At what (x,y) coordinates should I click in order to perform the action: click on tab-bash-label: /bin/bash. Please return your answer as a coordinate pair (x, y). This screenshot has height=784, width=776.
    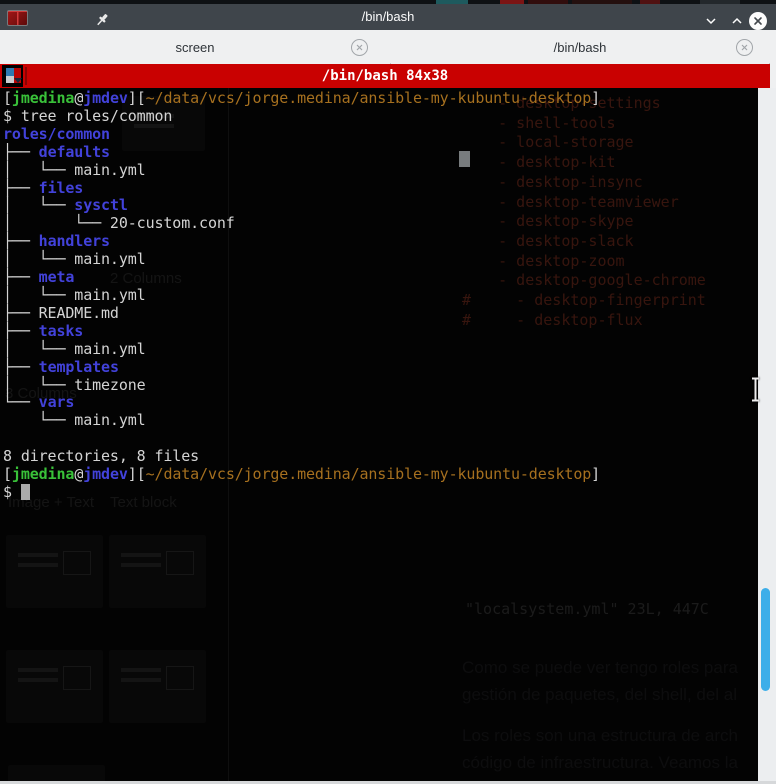
    Looking at the image, I should click on (580, 47).